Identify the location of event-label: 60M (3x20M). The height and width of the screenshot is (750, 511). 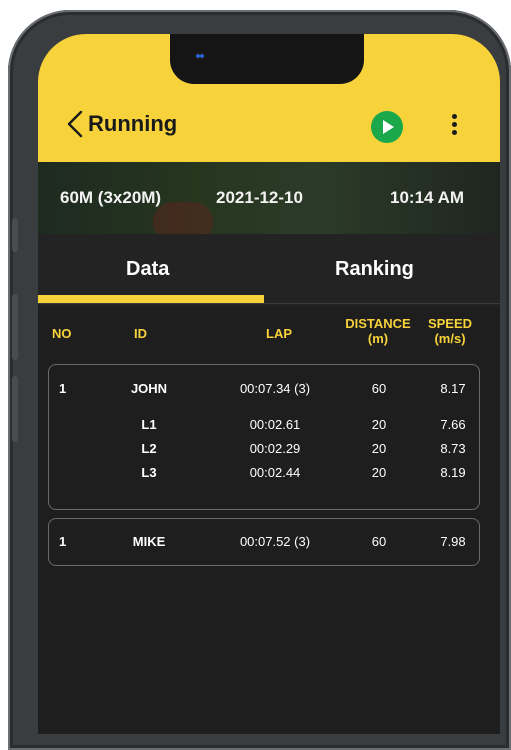
(111, 197).